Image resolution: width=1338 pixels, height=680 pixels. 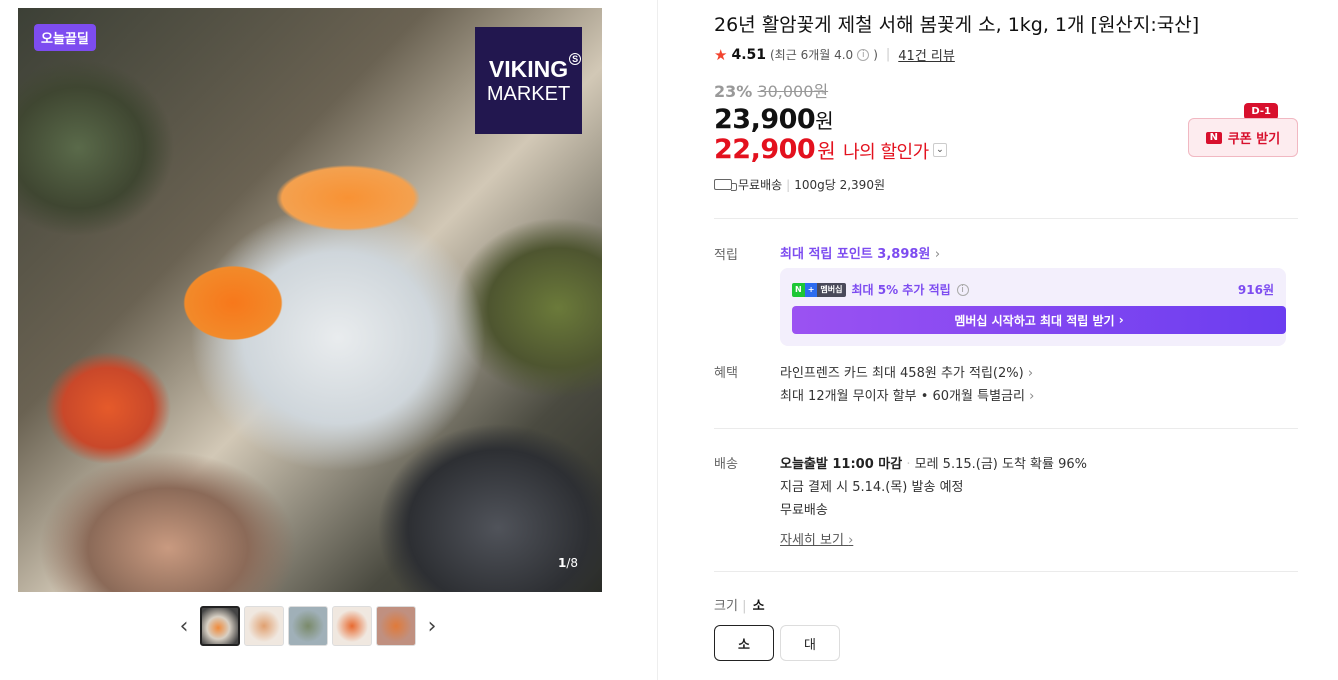 I want to click on thumbnail-strip: ‹ ›, so click(x=308, y=626).